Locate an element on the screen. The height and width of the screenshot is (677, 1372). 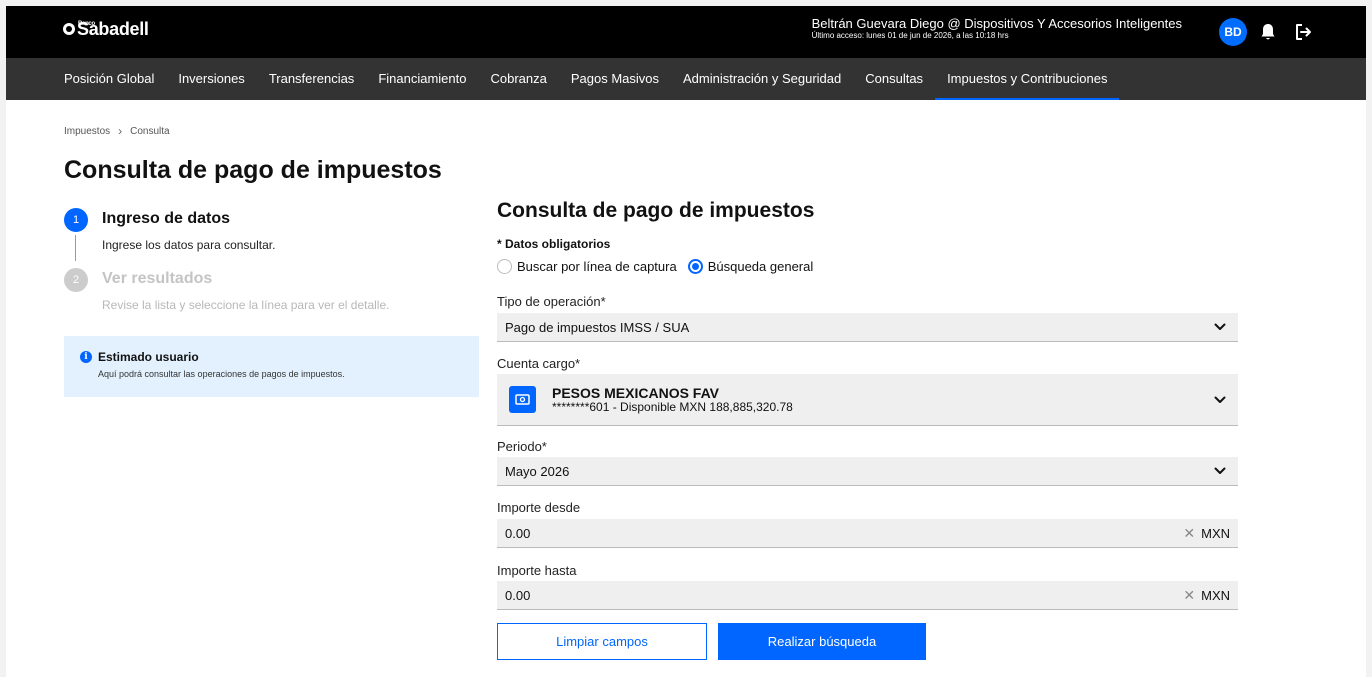
logout-icon is located at coordinates (1303, 32).